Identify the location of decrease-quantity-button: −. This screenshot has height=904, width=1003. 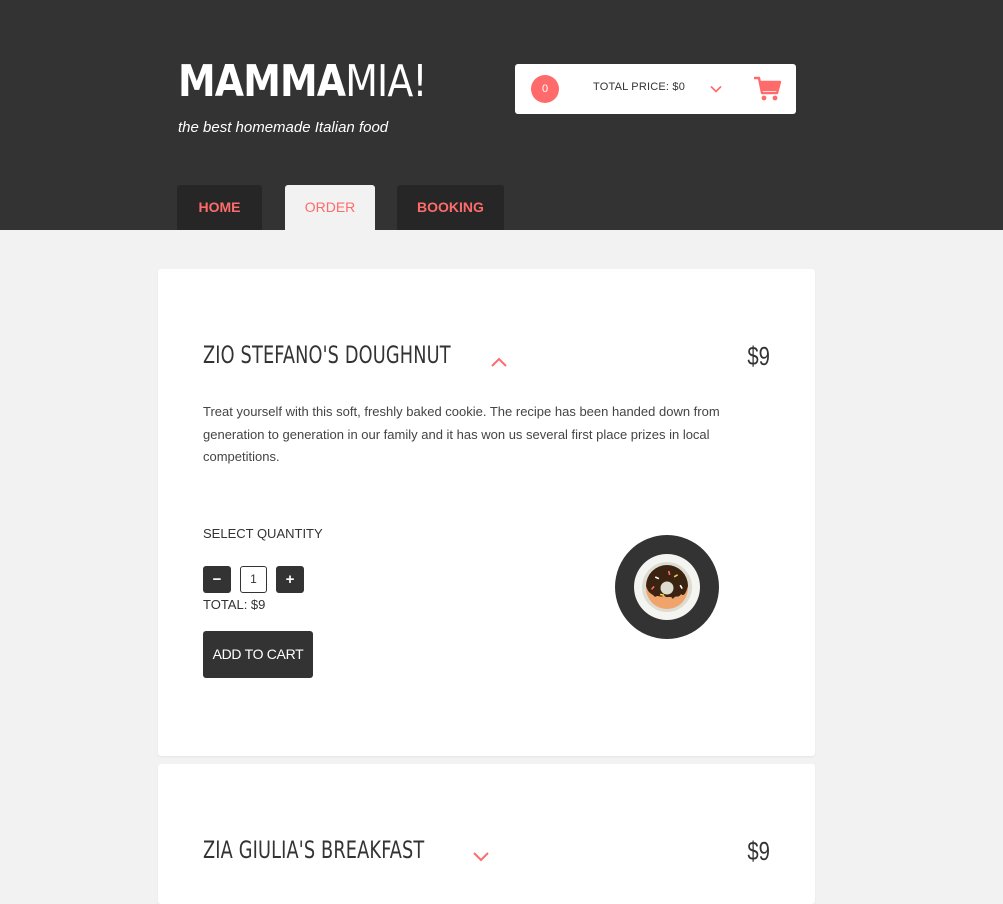
(217, 579).